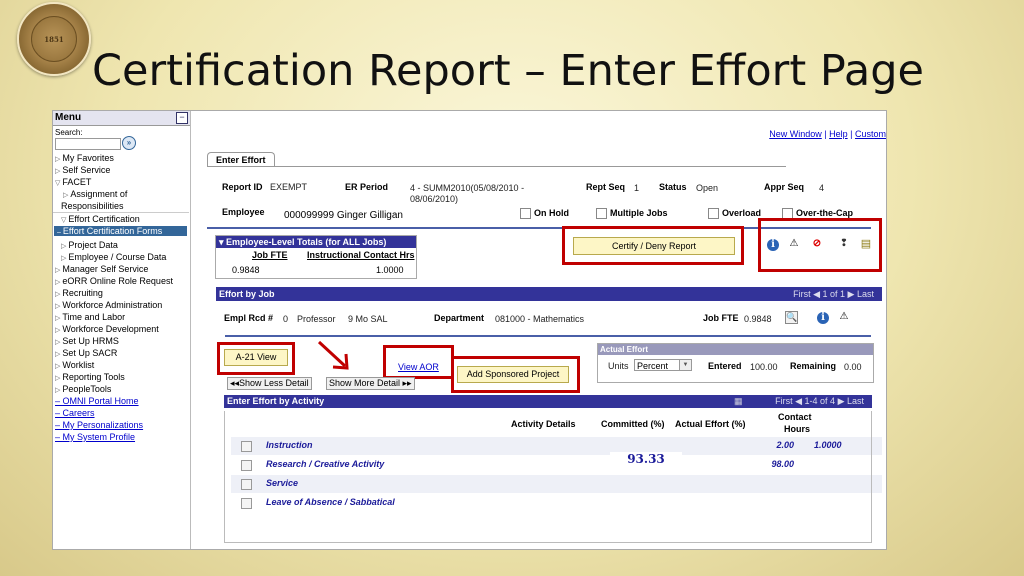 The height and width of the screenshot is (576, 1024). What do you see at coordinates (241, 159) in the screenshot?
I see `tab-enter-effort: Enter Effort` at bounding box center [241, 159].